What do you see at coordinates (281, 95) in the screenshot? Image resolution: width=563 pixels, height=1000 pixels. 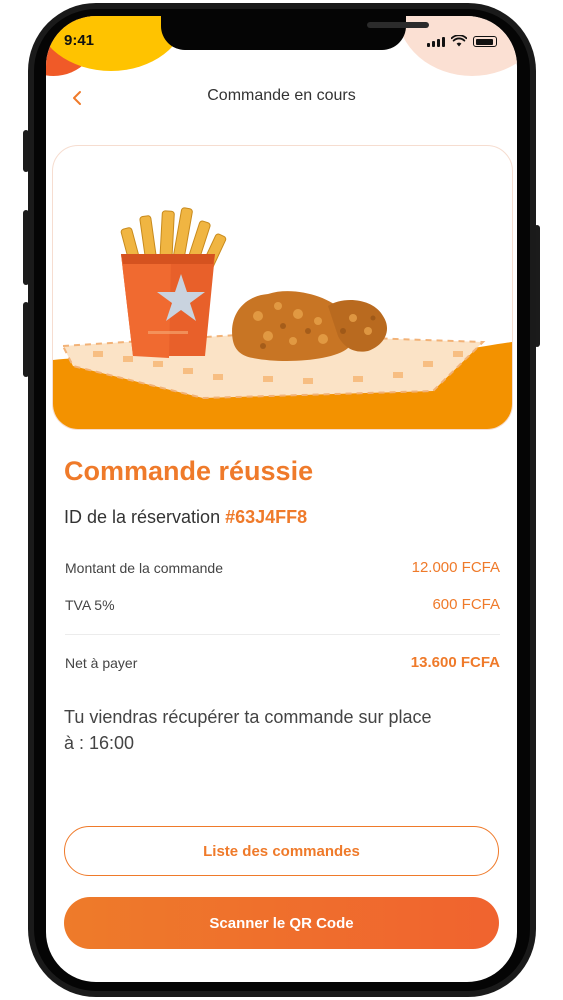 I see `page-title: Commande en cours` at bounding box center [281, 95].